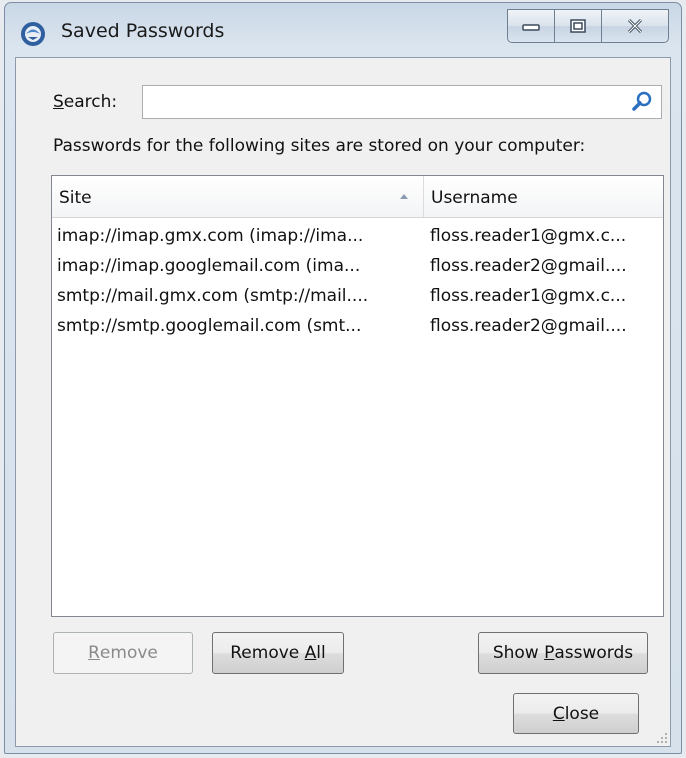 This screenshot has height=758, width=686. I want to click on remove-all-label-post: ll, so click(321, 653).